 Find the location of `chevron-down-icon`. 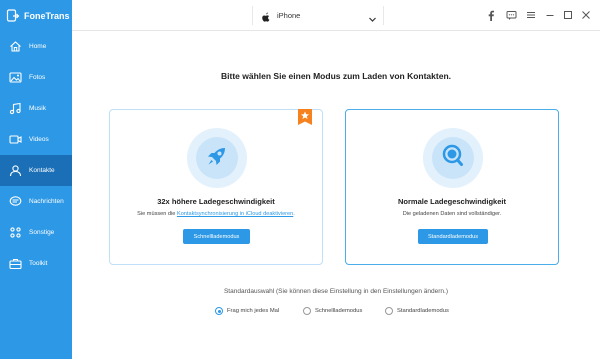

chevron-down-icon is located at coordinates (372, 16).